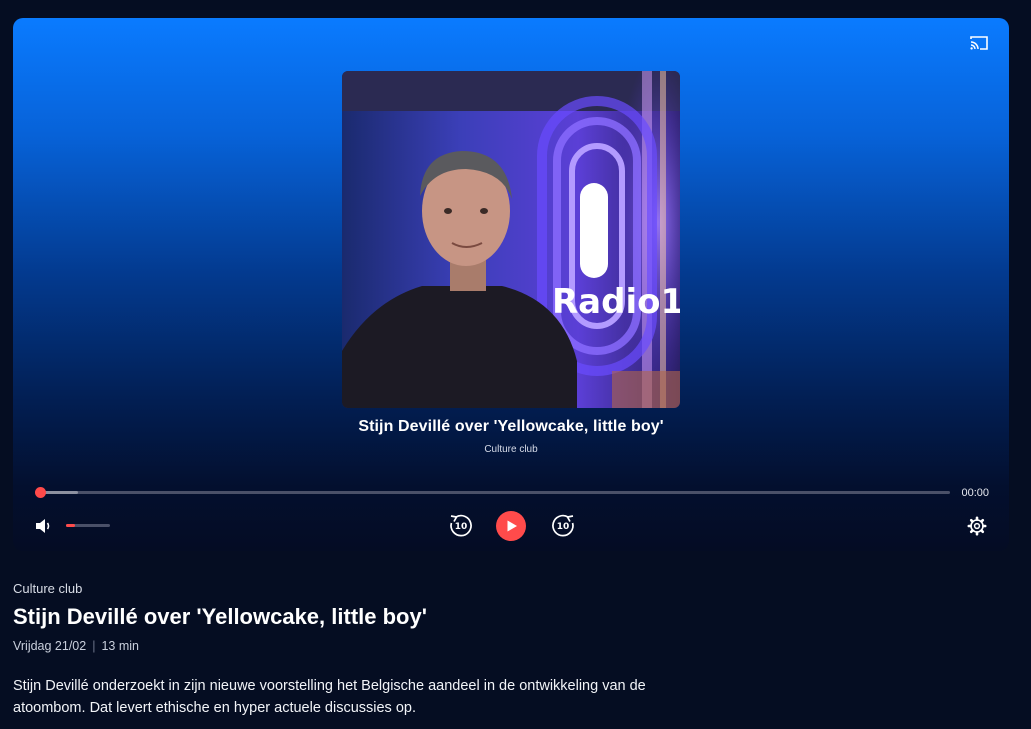 This screenshot has height=729, width=1031. I want to click on episode-date: Vrijdag 21/02, so click(50, 646).